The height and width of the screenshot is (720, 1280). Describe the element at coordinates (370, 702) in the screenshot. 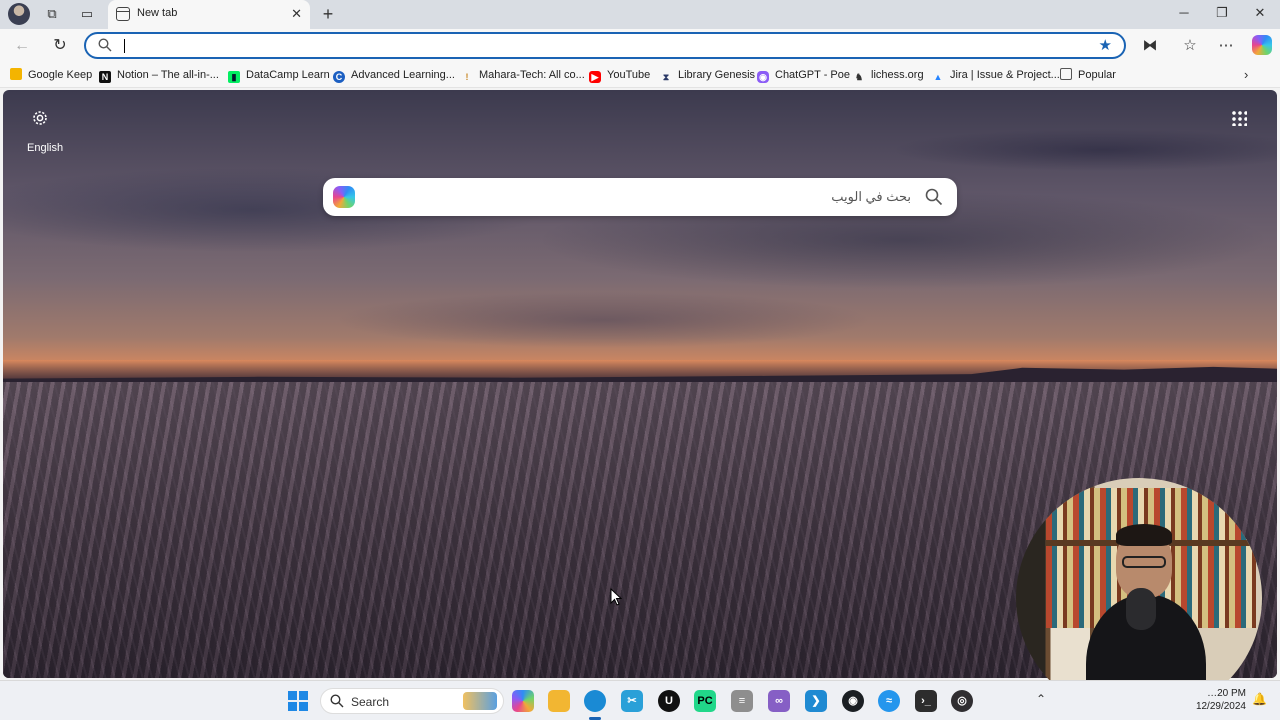

I see `taskbar-search-label: Search` at that location.